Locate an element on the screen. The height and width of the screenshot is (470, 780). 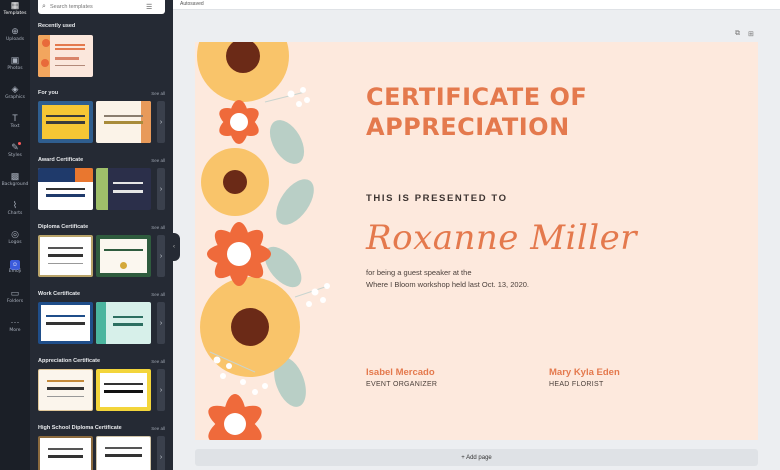
rail-templates: ▦ Templates is located at coordinates (15, 8).